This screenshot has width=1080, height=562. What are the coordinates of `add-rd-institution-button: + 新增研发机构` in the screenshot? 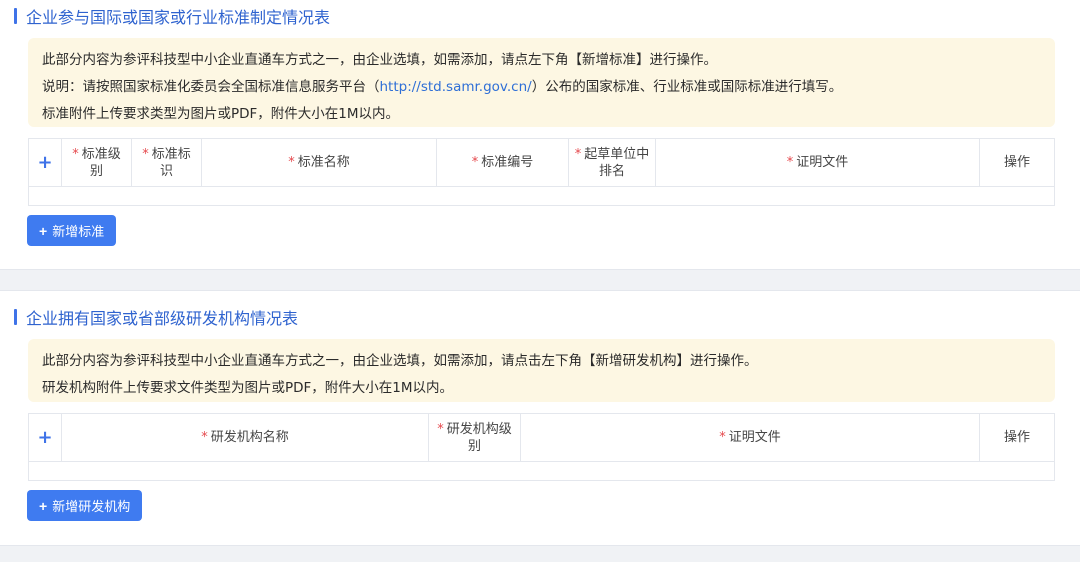 It's located at (85, 505).